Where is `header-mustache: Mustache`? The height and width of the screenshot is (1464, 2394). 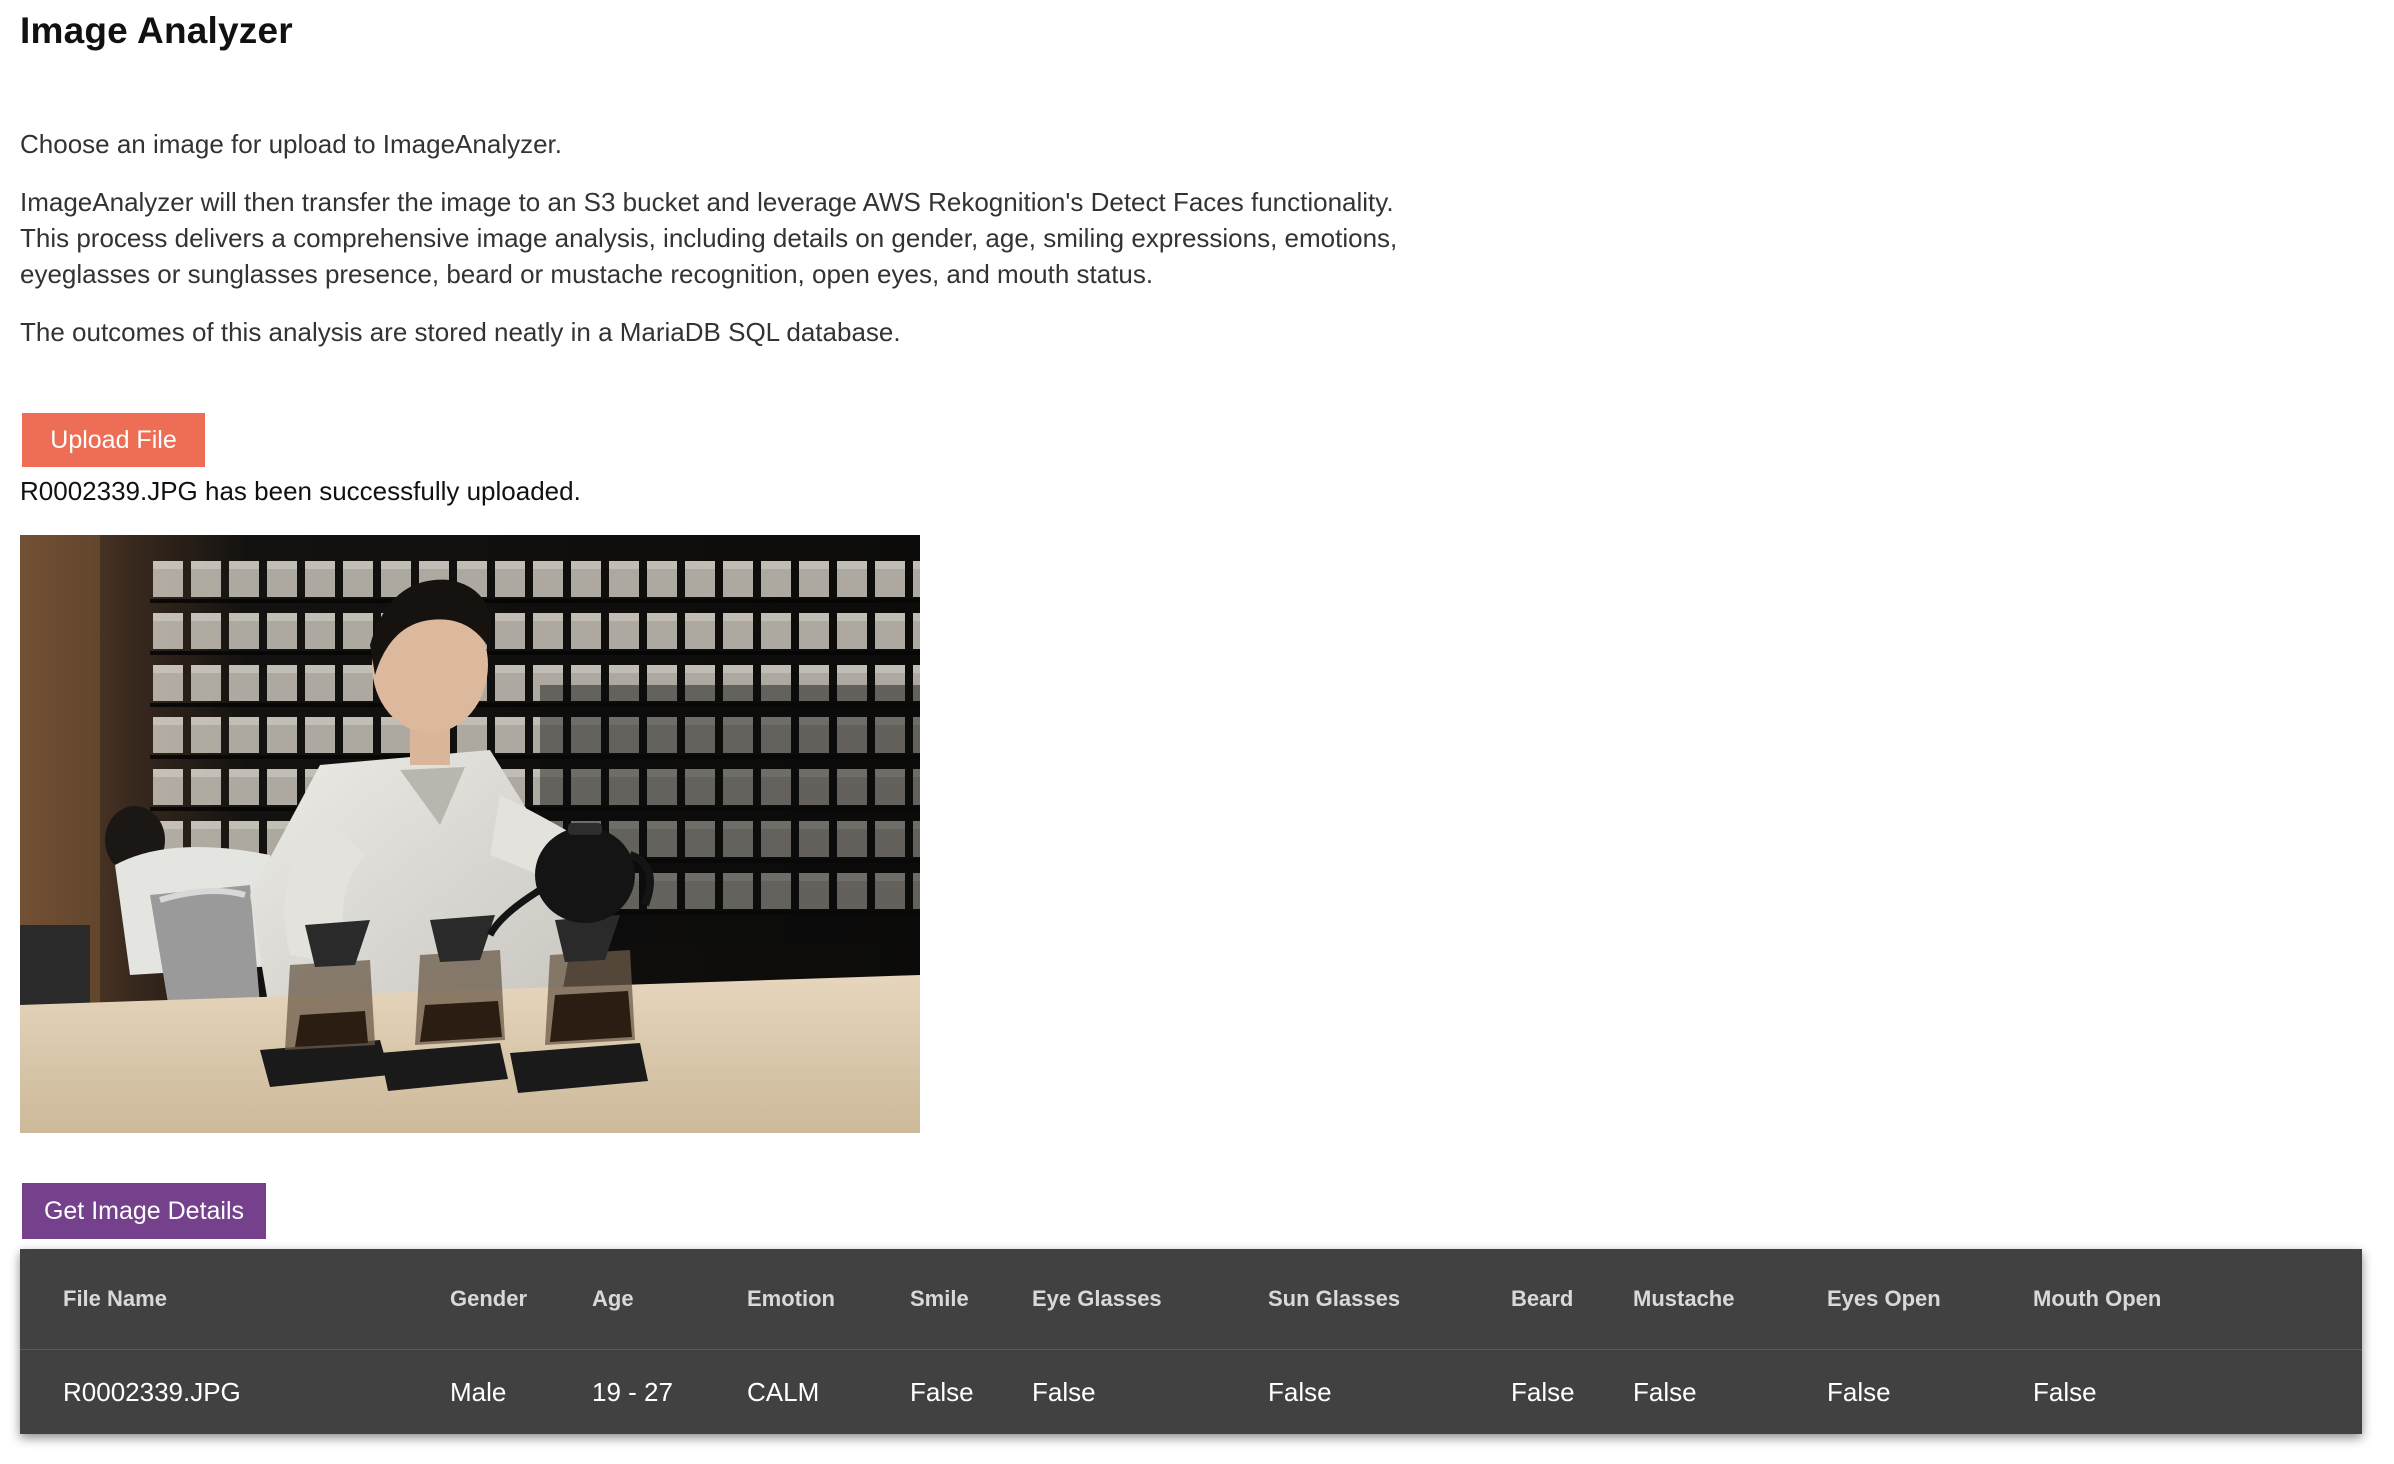 header-mustache: Mustache is located at coordinates (1730, 1299).